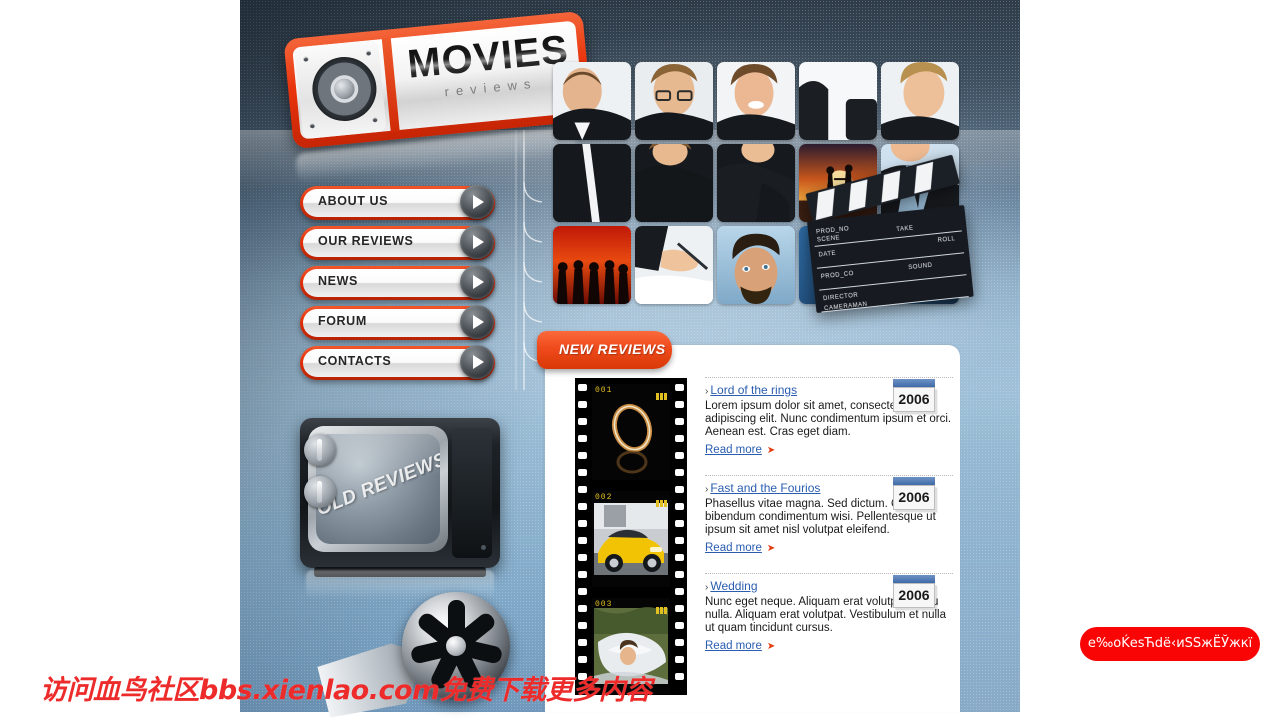 Image resolution: width=1280 pixels, height=722 pixels. Describe the element at coordinates (397, 282) in the screenshot. I see `nav-item-news: NEWS` at that location.